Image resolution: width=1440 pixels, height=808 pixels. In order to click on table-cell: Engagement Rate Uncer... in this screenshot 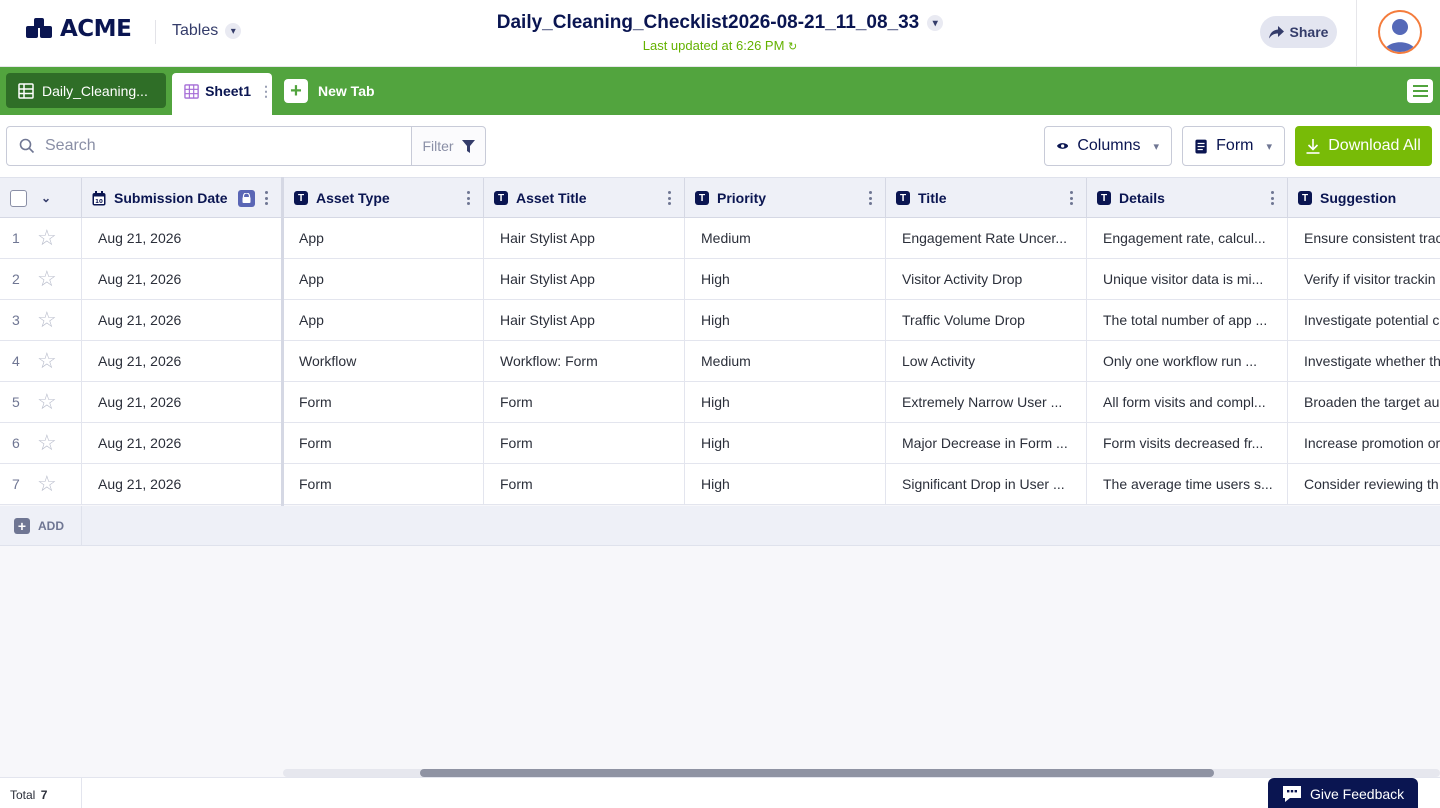, I will do `click(986, 238)`.